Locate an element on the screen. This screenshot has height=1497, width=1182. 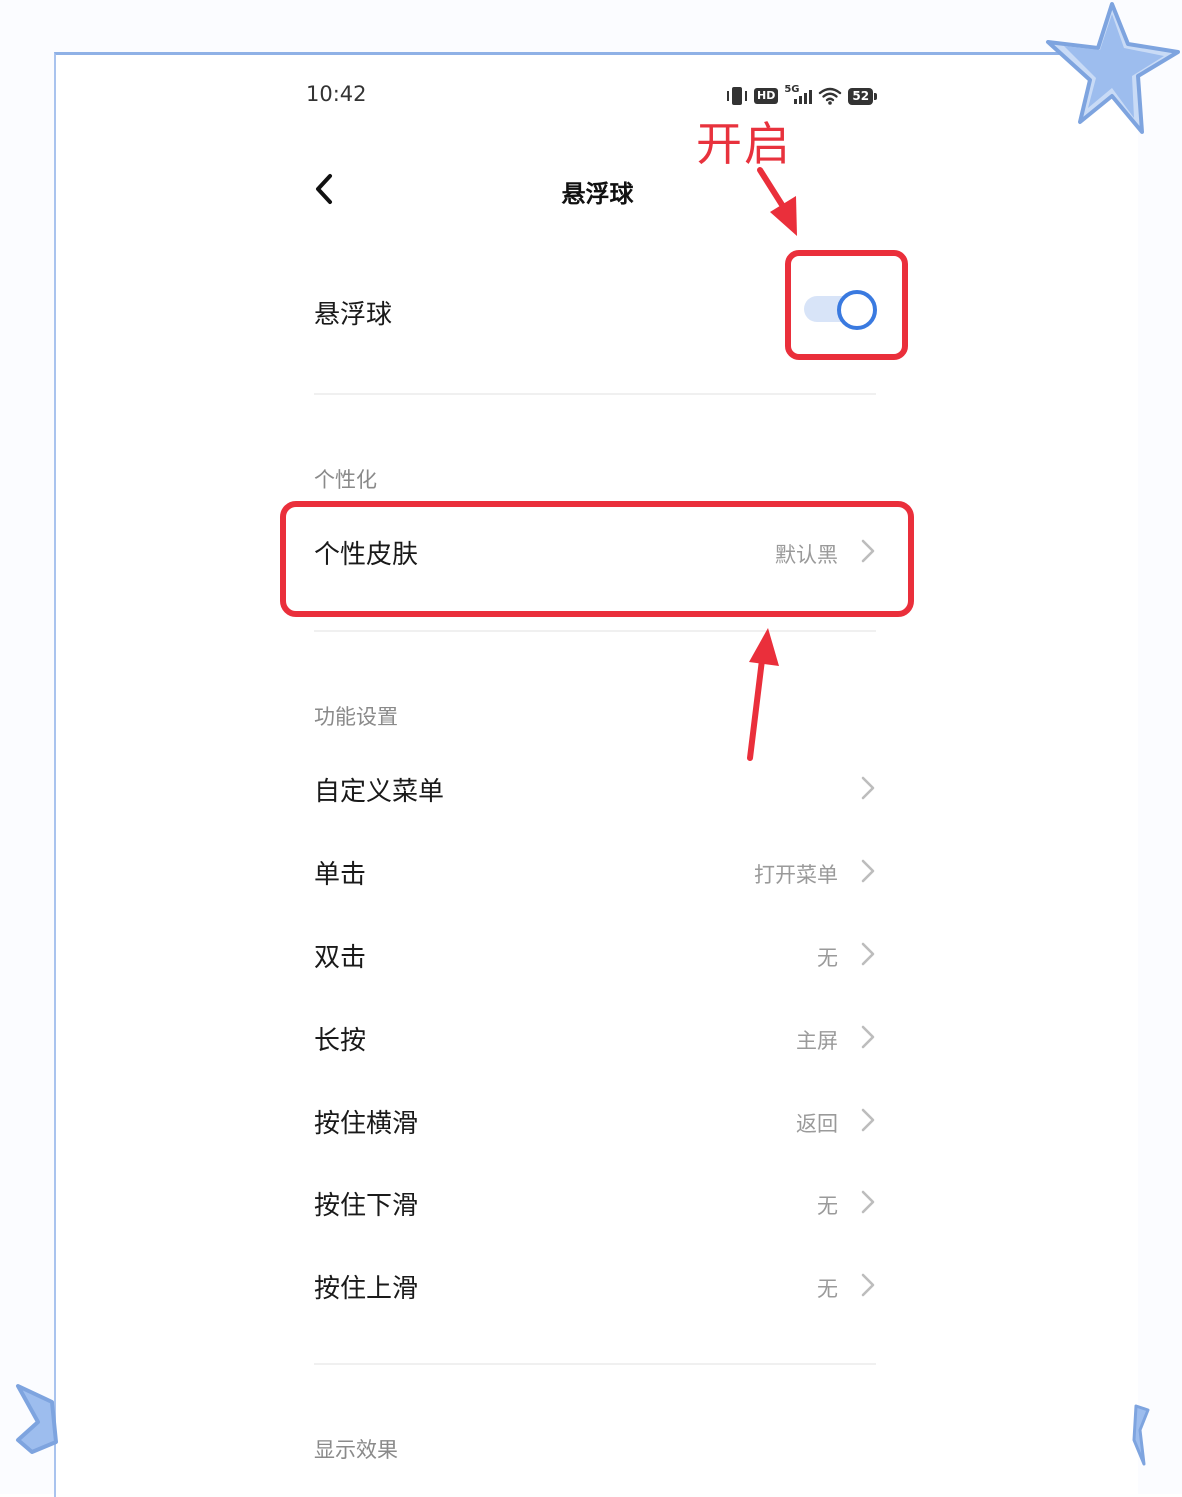
arrow-down-to-toggle is located at coordinates (772, 189).